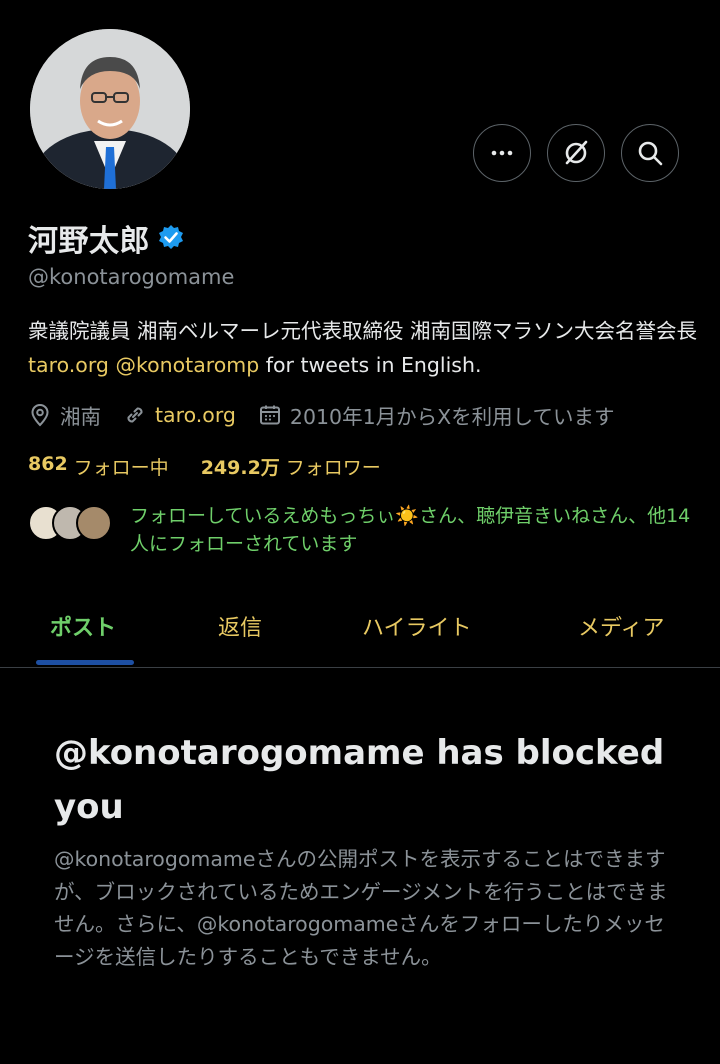 Image resolution: width=720 pixels, height=1064 pixels. Describe the element at coordinates (121, 468) in the screenshot. I see `following-label: フォロー中` at that location.